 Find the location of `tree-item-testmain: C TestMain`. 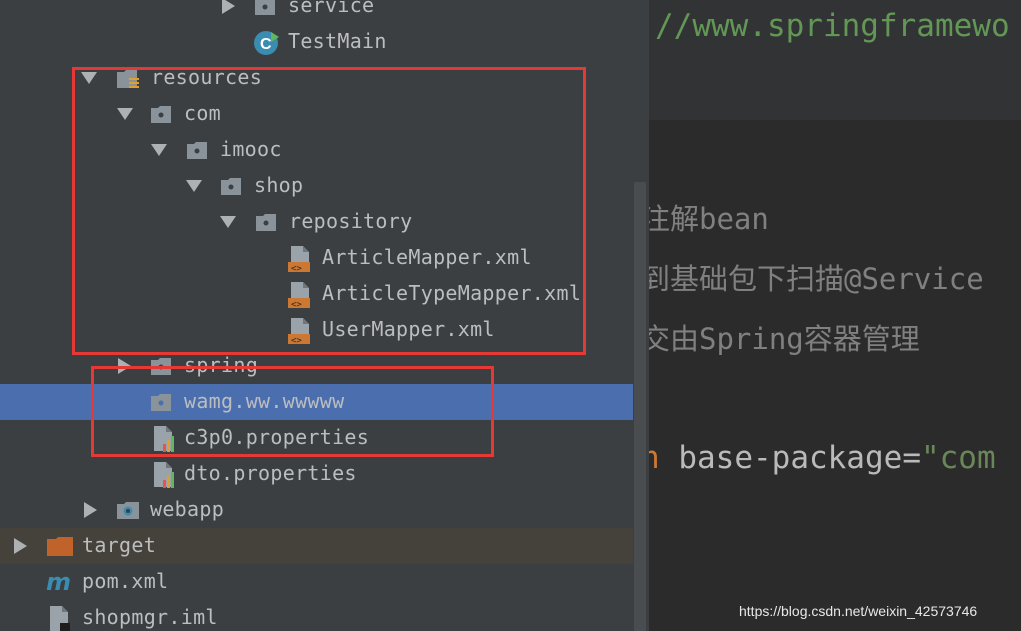

tree-item-testmain: C TestMain is located at coordinates (316, 42).